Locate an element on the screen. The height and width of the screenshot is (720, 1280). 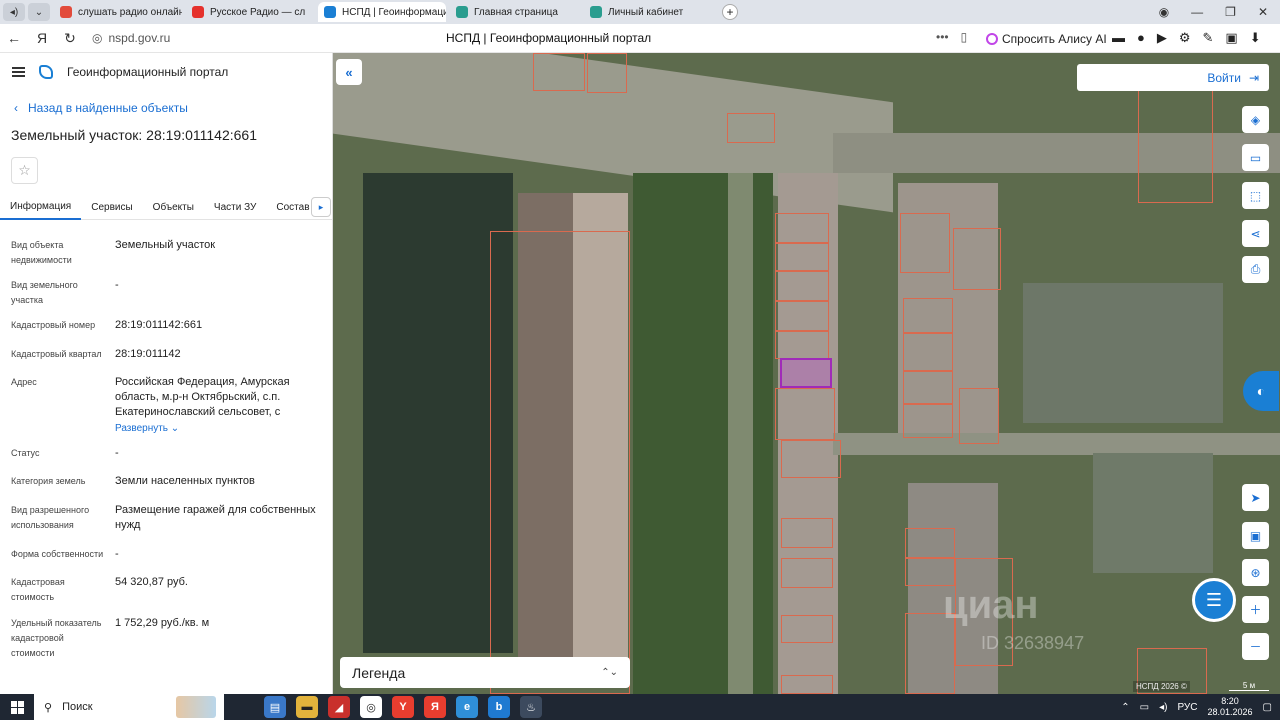
alice-button: Спросить Алису AI is located at coordinates (1046, 38).